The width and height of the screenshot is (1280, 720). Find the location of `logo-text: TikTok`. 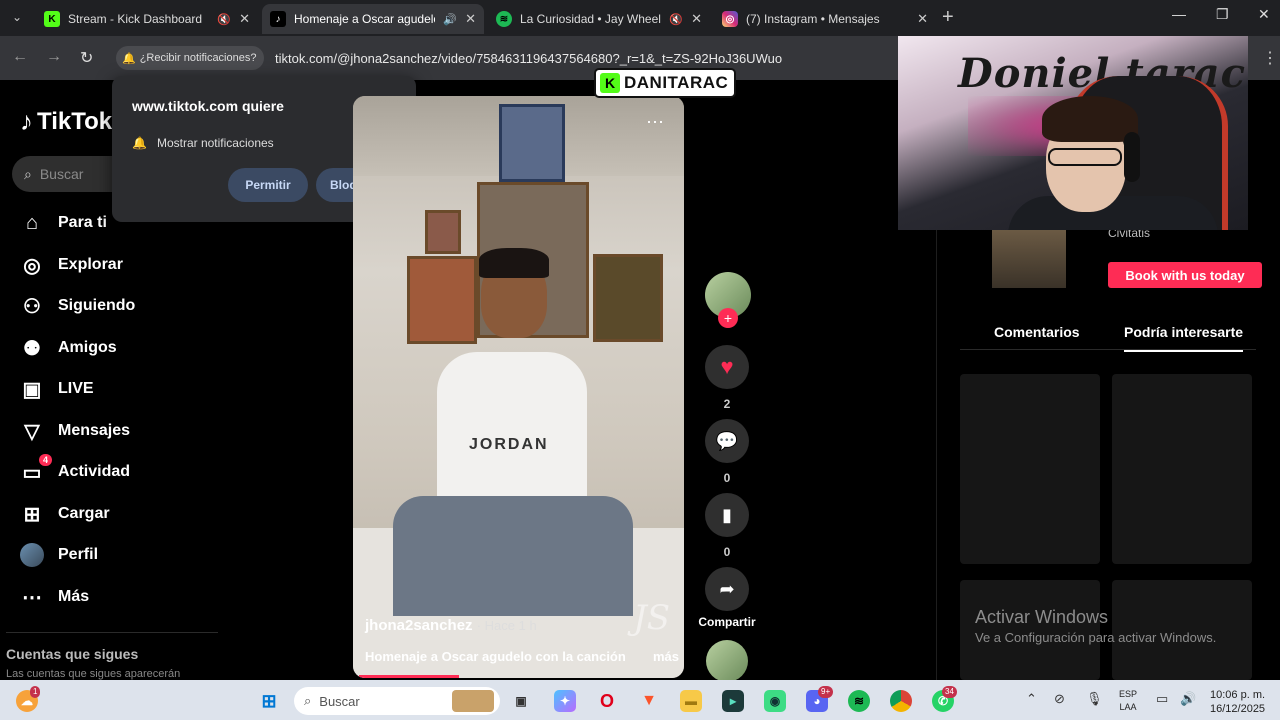

logo-text: TikTok is located at coordinates (75, 121).